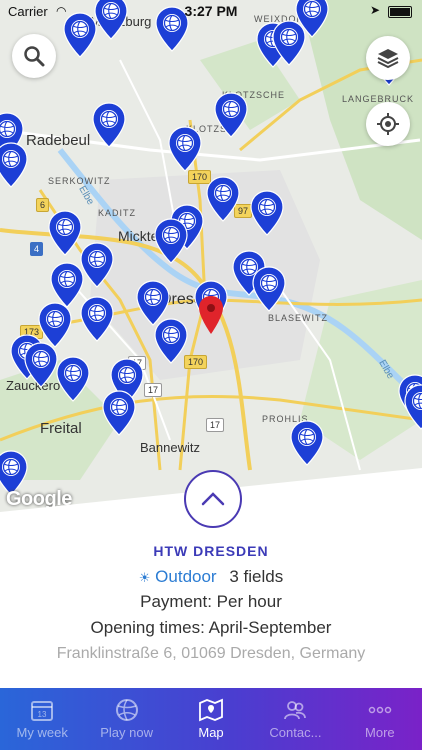 The width and height of the screenshot is (422, 750). What do you see at coordinates (380, 732) in the screenshot?
I see `tab-label: More` at bounding box center [380, 732].